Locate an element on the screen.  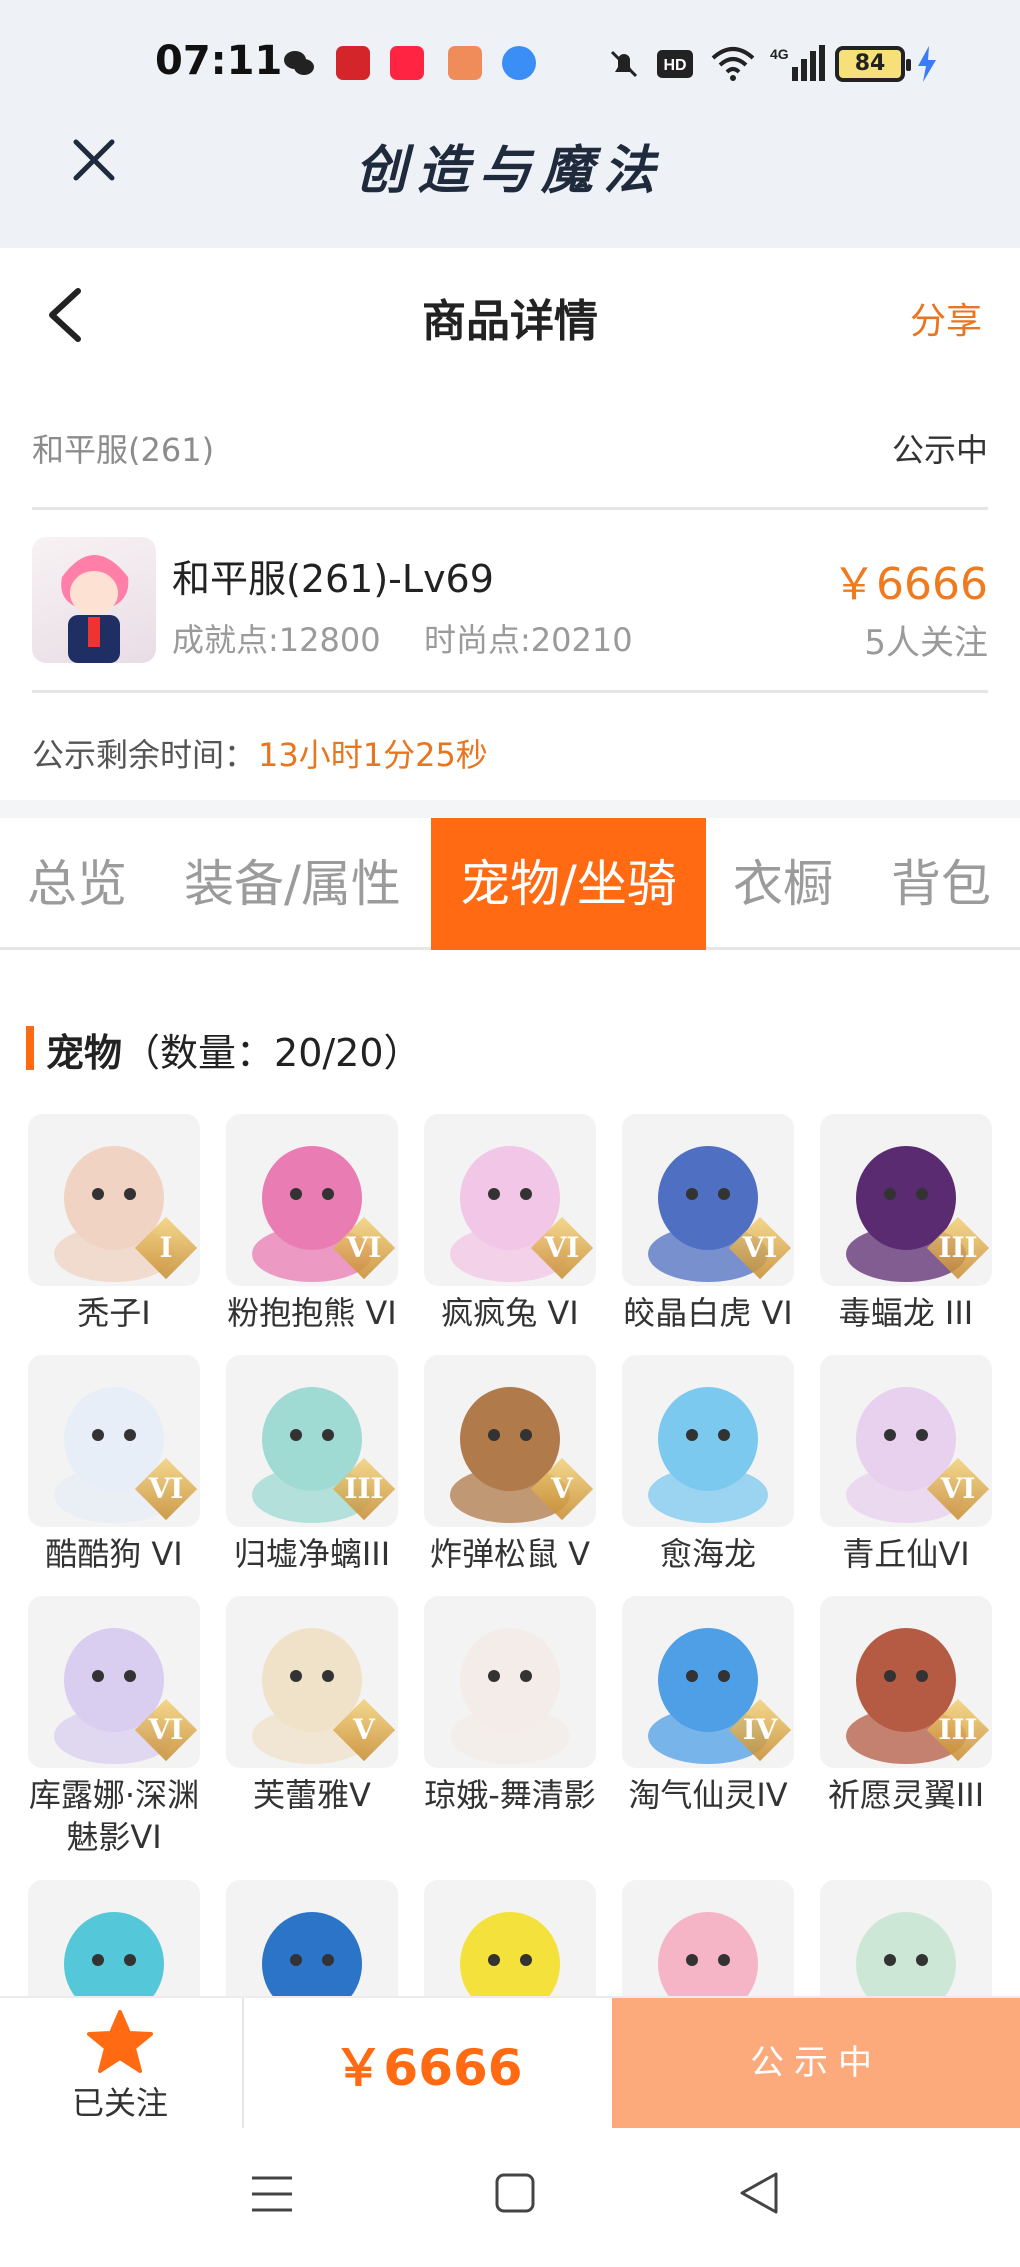
xiaohongshu-icon is located at coordinates (407, 63).